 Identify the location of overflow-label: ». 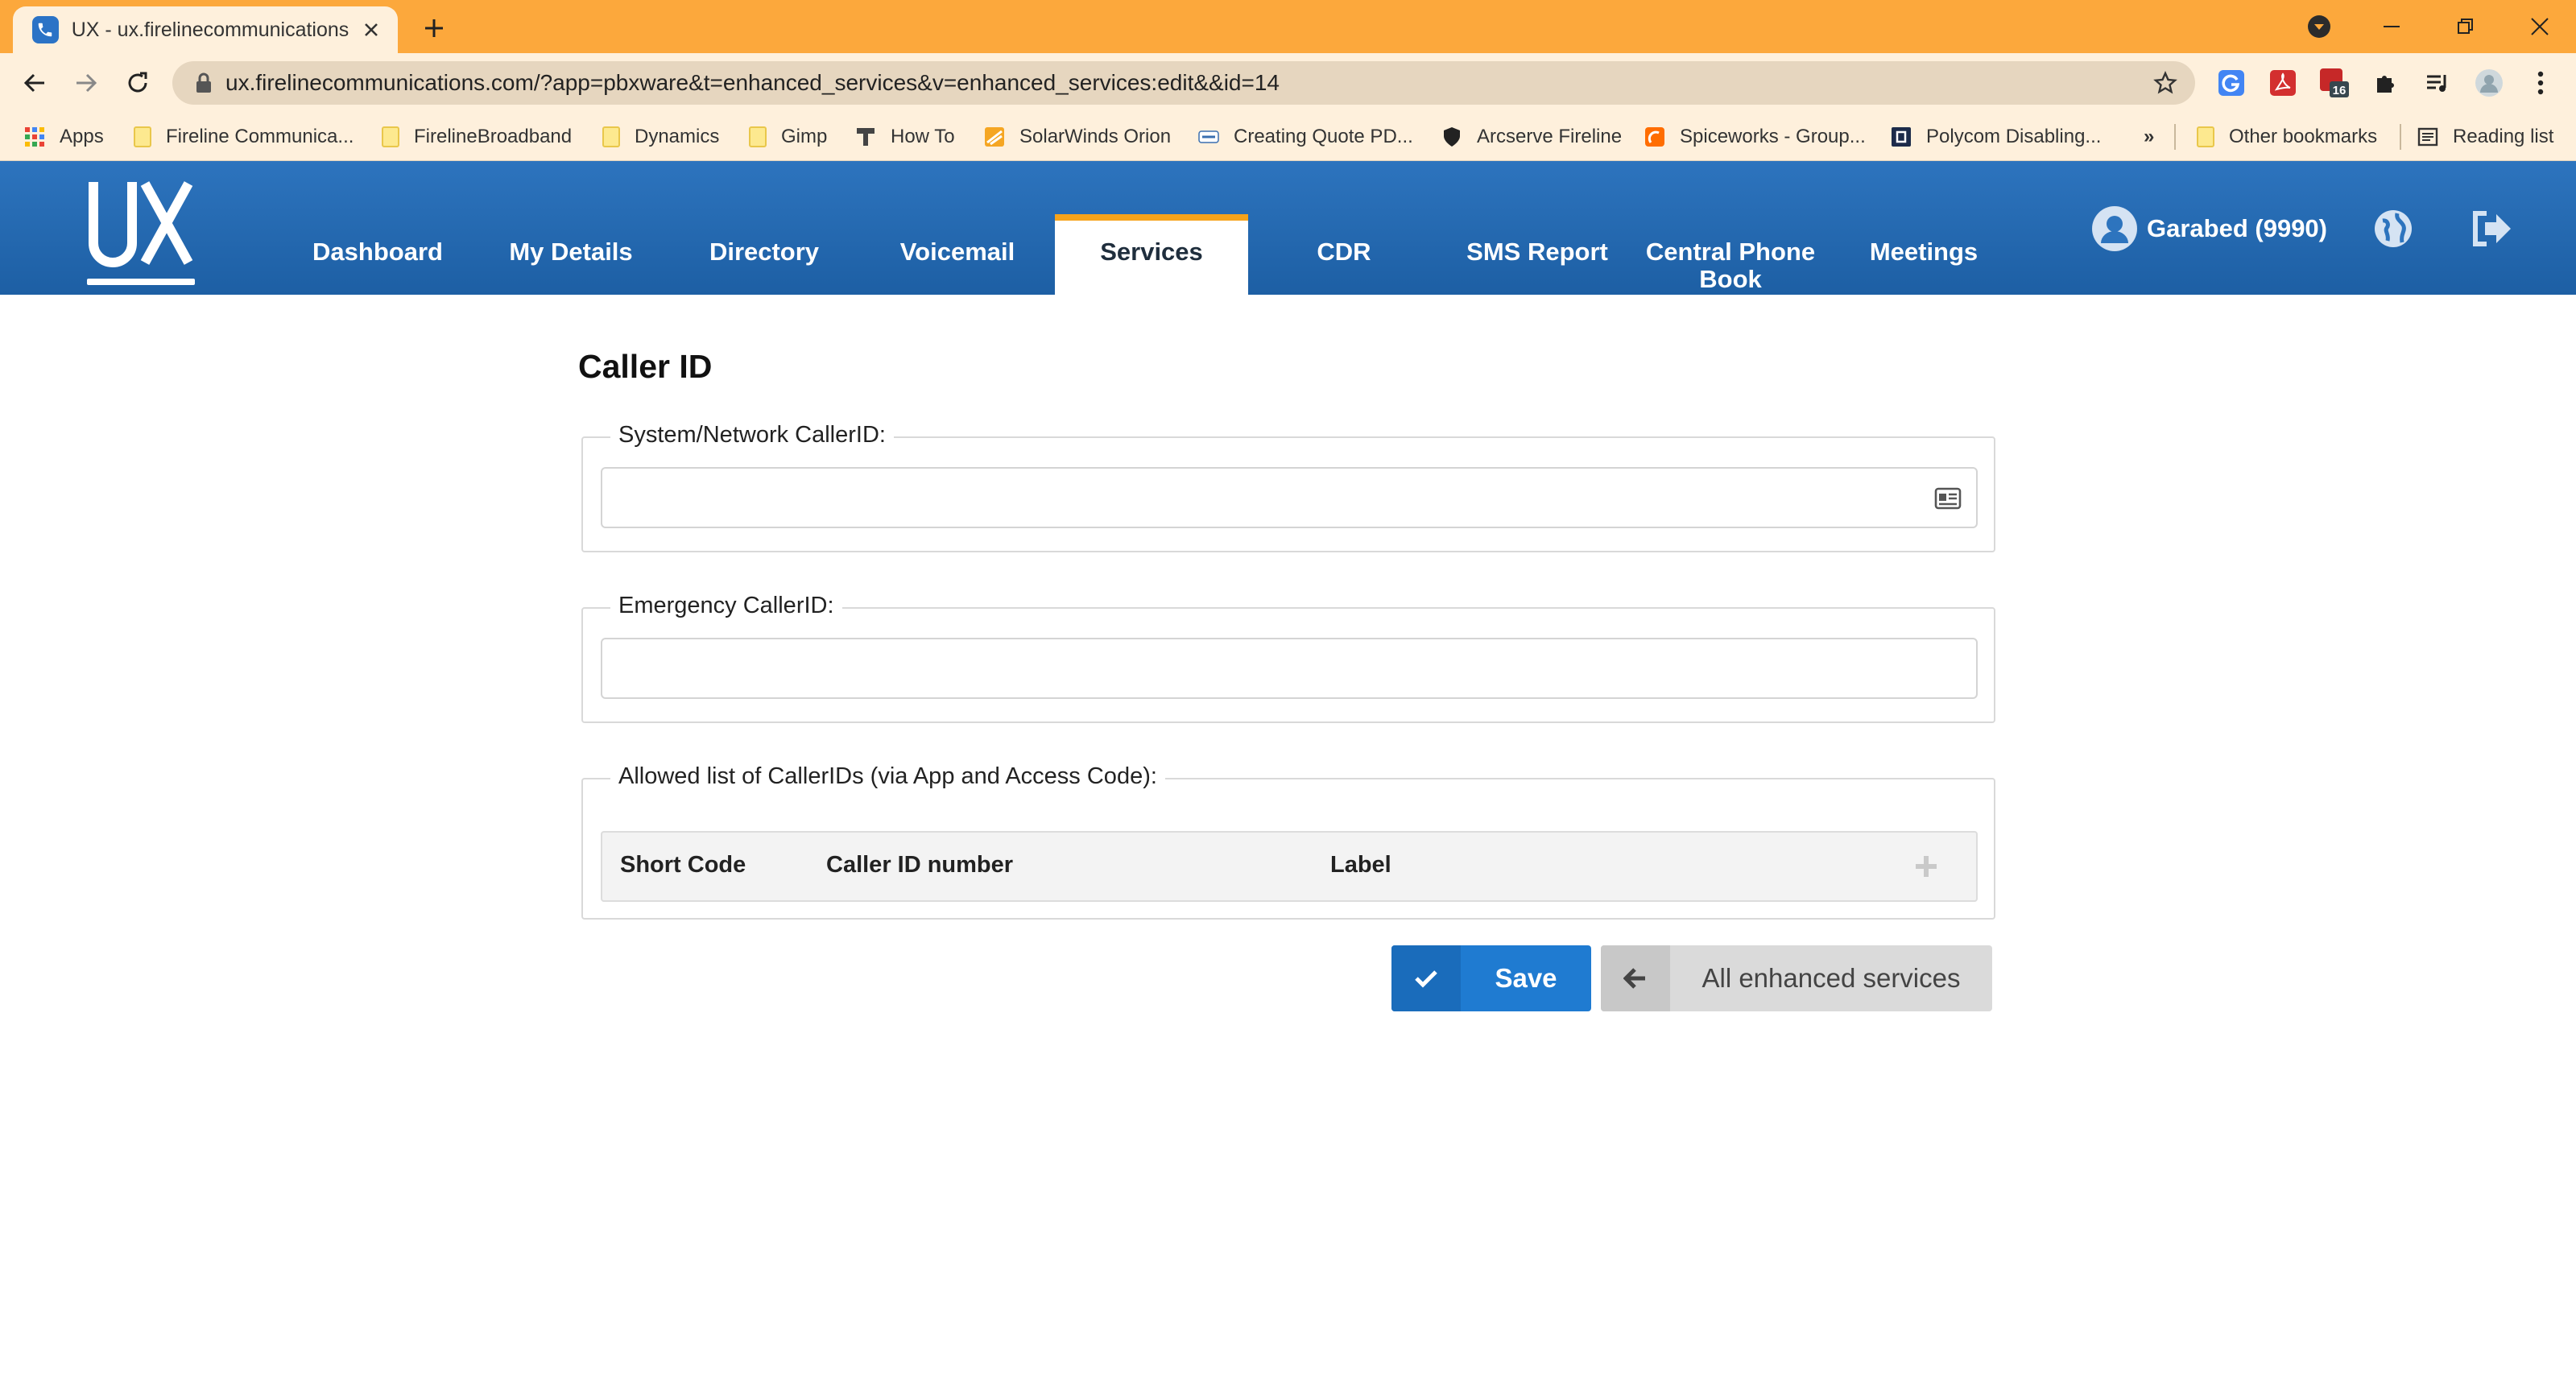
(2149, 137).